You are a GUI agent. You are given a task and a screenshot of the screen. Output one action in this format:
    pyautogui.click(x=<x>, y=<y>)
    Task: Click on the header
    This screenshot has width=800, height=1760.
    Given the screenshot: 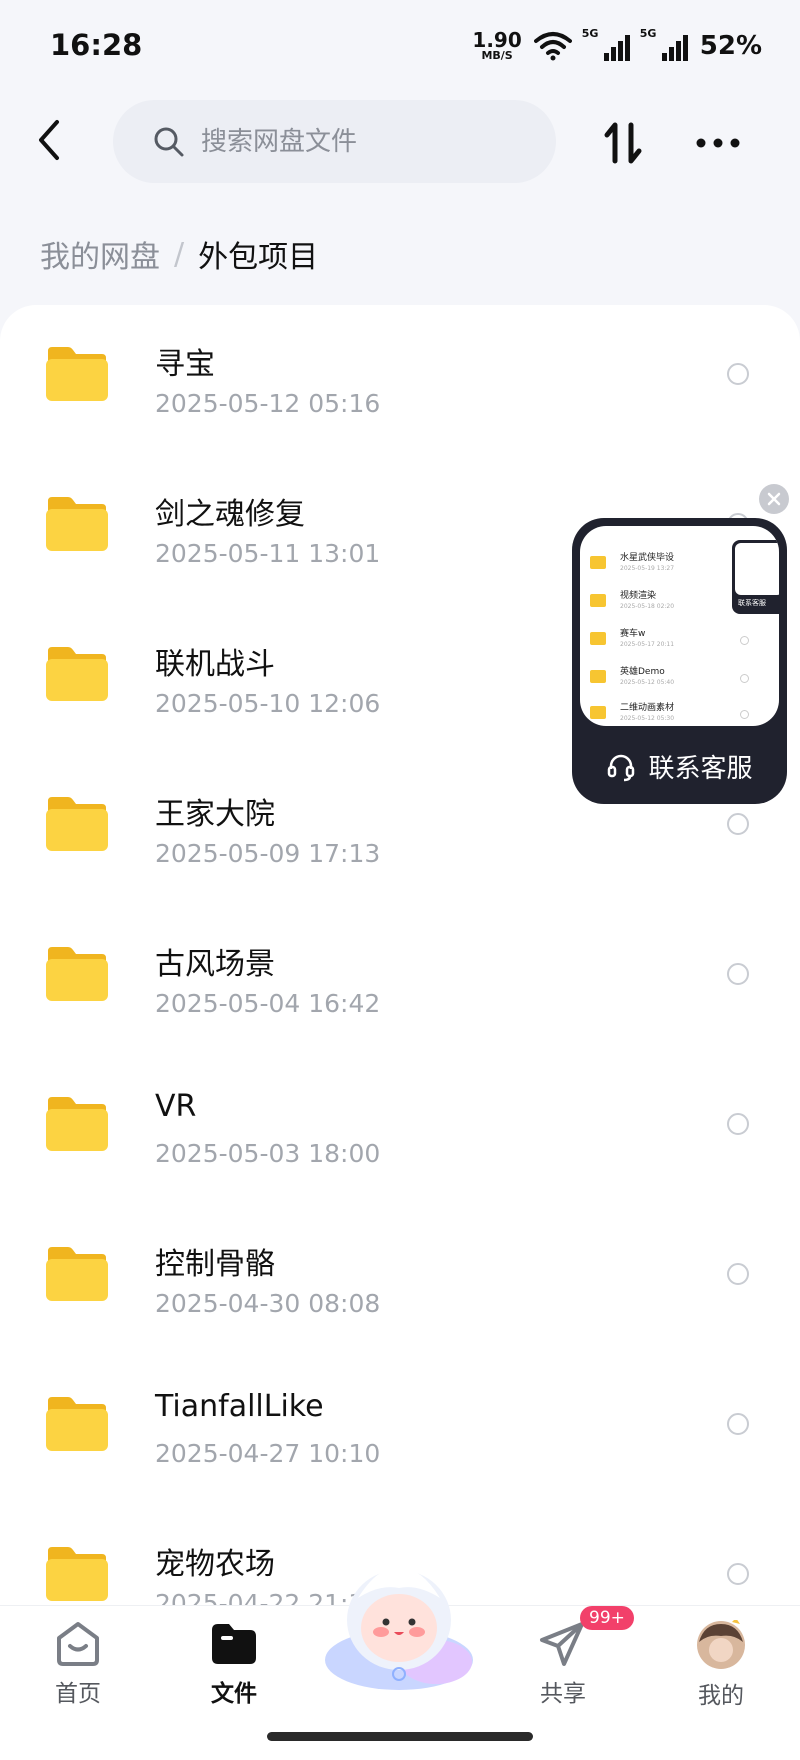 What is the action you would take?
    pyautogui.click(x=400, y=145)
    